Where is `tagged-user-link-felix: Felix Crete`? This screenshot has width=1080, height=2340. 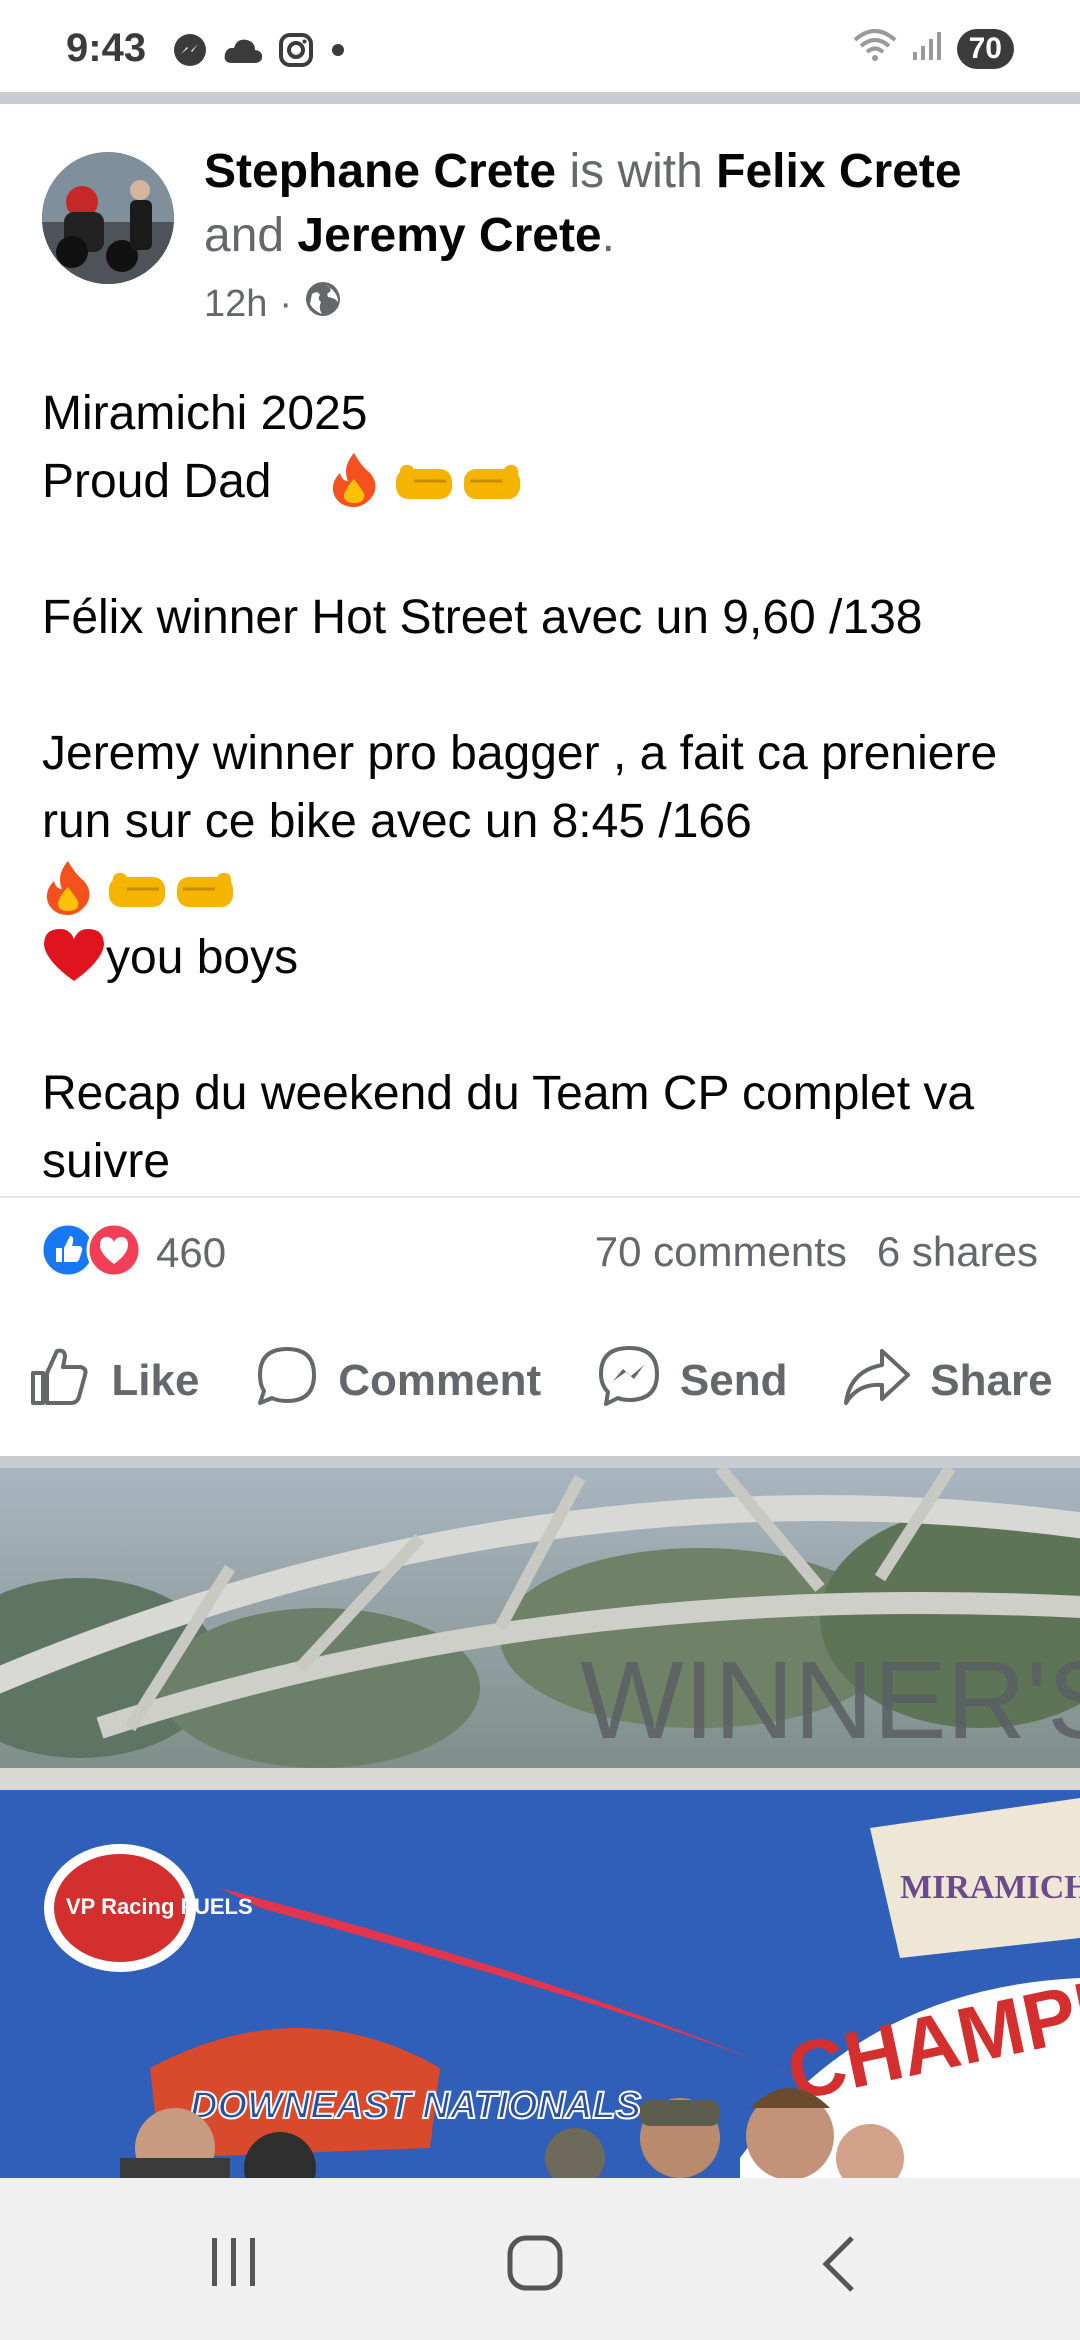
tagged-user-link-felix: Felix Crete is located at coordinates (838, 171).